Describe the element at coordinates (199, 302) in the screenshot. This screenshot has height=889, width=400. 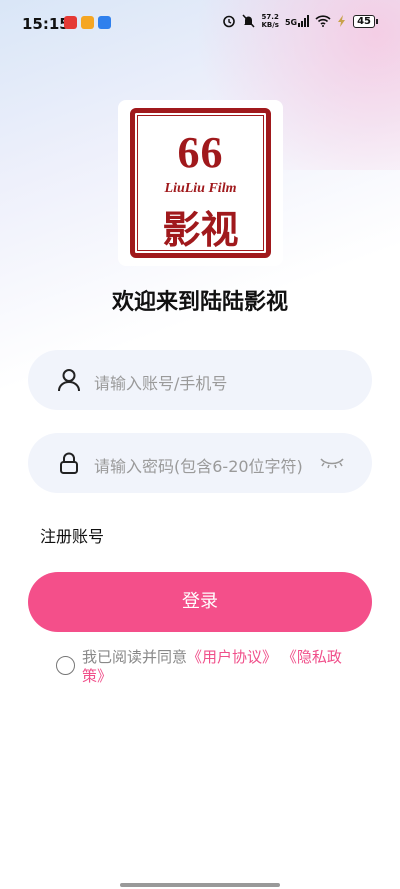
I see `welcome-title: 欢迎来到陆陆影视` at that location.